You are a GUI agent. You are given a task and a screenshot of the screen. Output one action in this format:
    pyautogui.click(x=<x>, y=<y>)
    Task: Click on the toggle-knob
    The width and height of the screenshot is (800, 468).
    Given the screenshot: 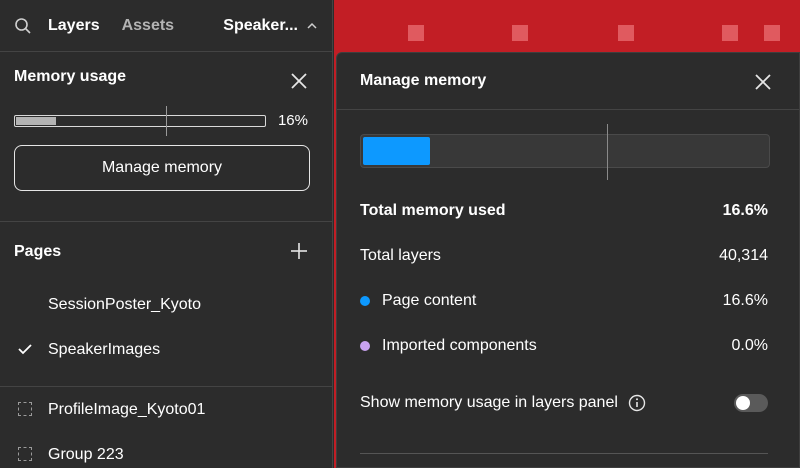 What is the action you would take?
    pyautogui.click(x=743, y=402)
    